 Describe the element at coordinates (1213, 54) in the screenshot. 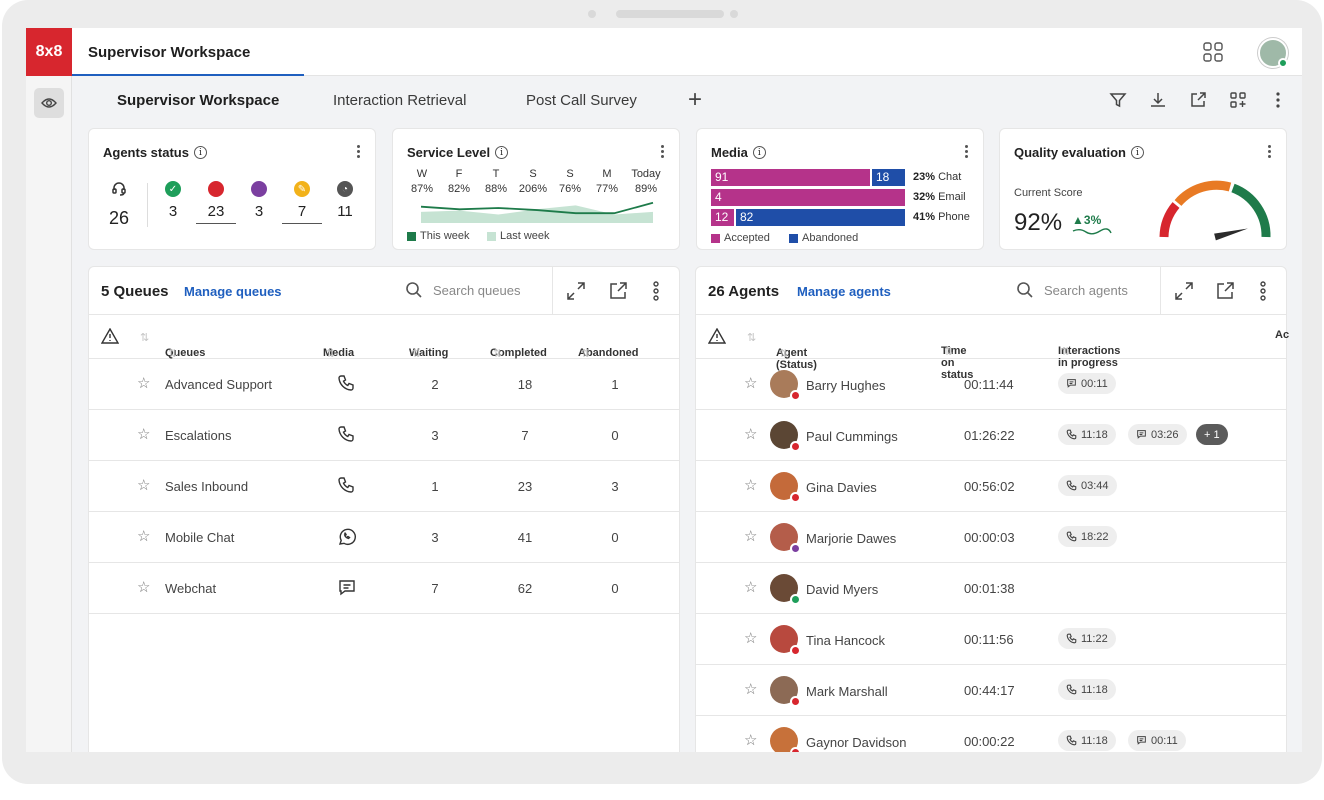

I see `apps-grid-icon` at that location.